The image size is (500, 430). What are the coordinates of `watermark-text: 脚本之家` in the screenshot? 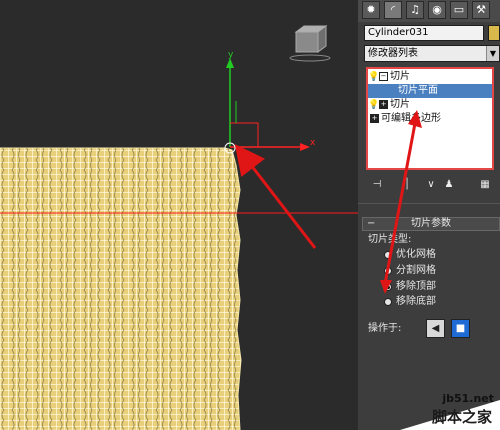 It's located at (461, 417).